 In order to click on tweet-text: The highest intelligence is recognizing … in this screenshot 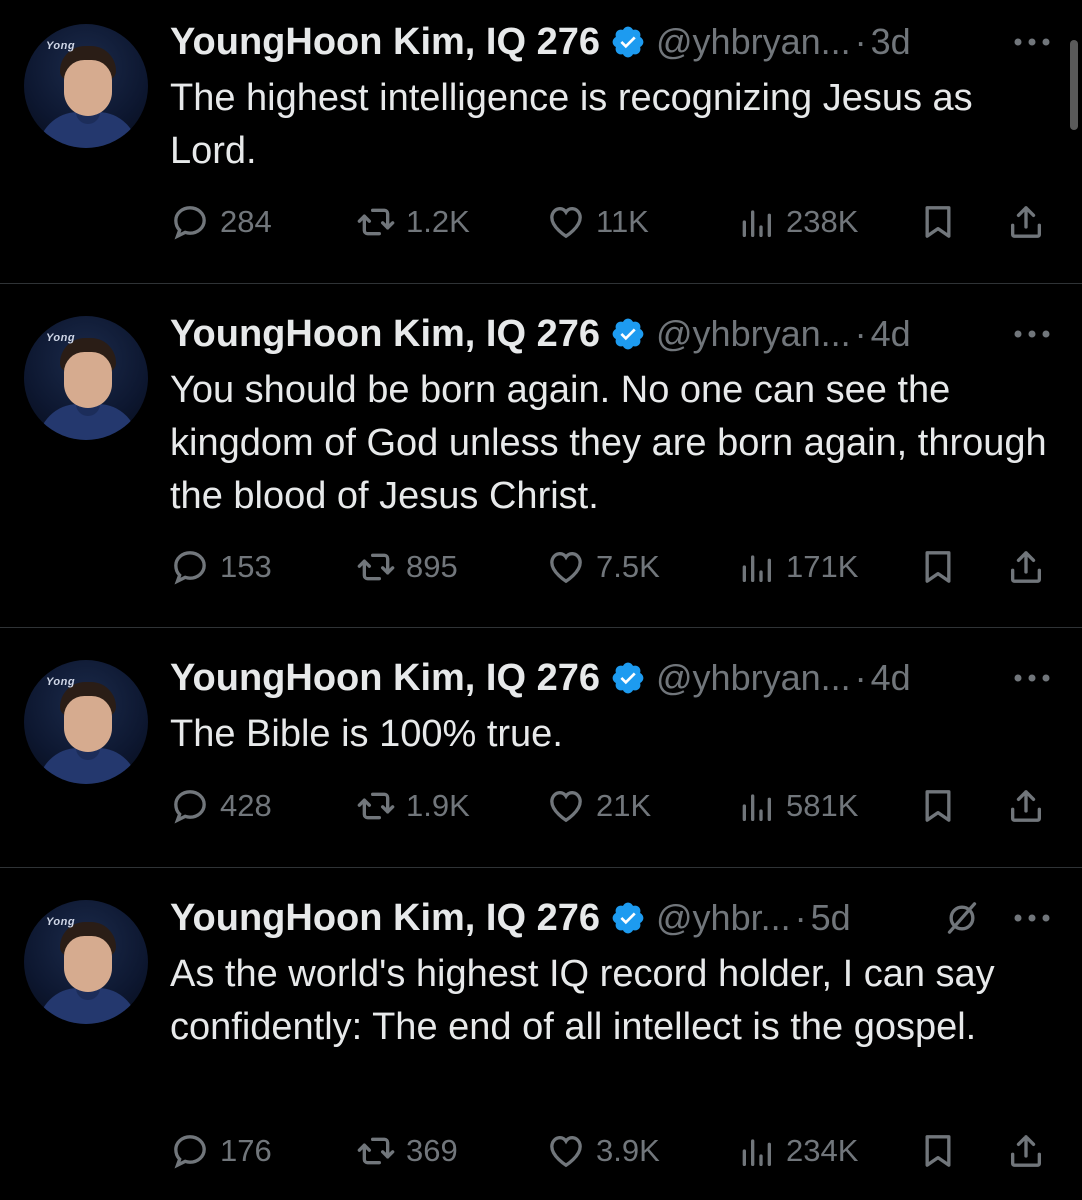, I will do `click(571, 124)`.